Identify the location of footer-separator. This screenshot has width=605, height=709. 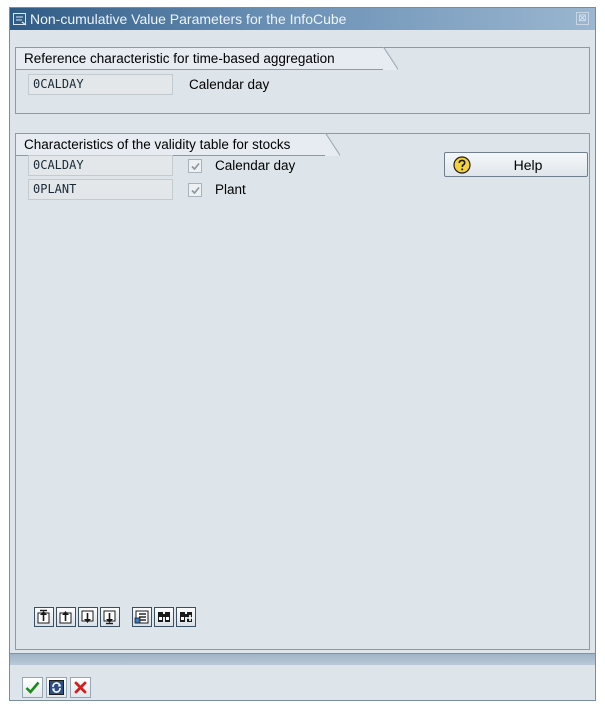
(302, 659).